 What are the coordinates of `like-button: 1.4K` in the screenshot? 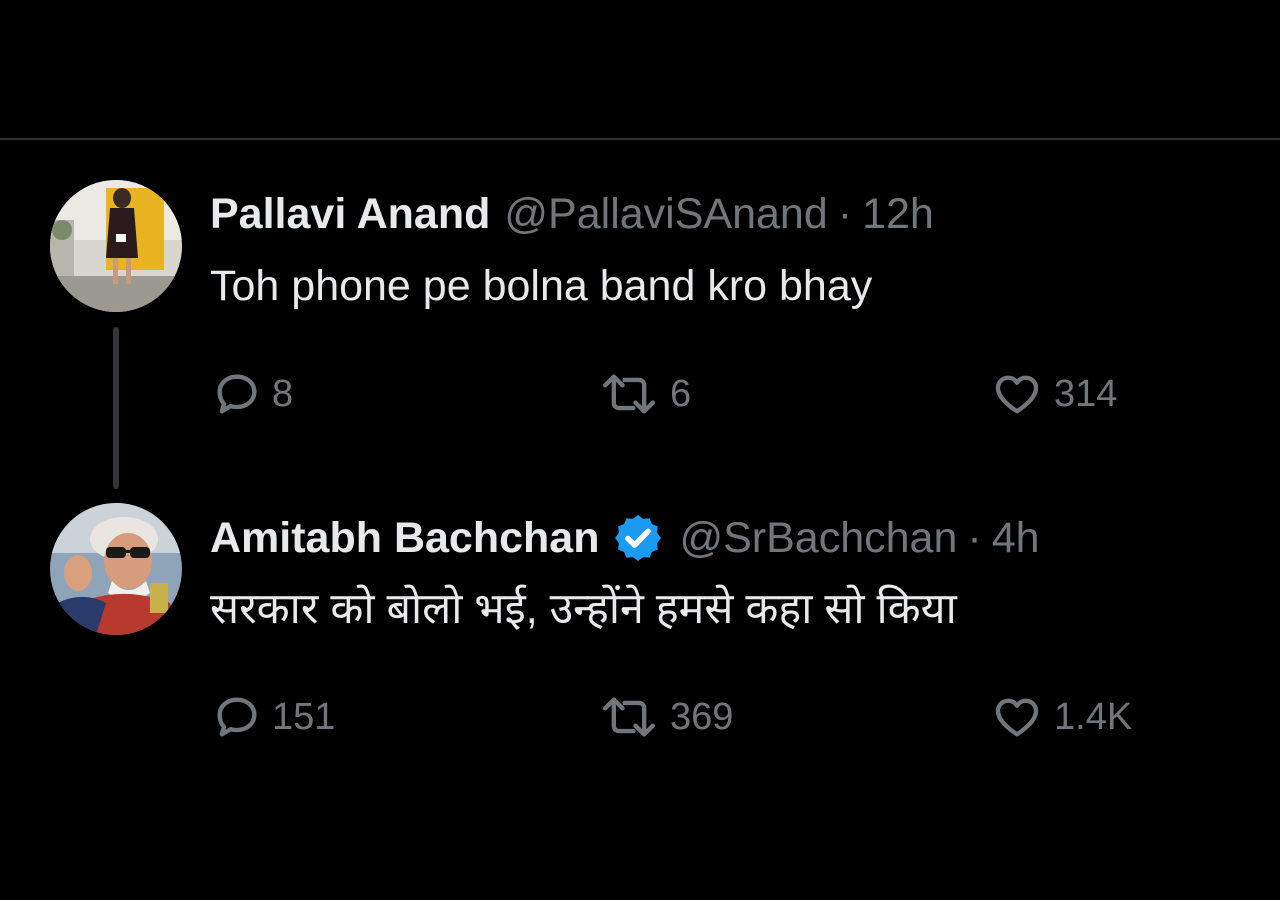 It's located at (1060, 717).